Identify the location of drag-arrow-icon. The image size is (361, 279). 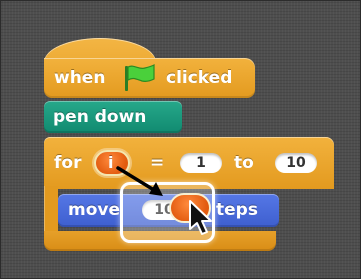
(139, 181).